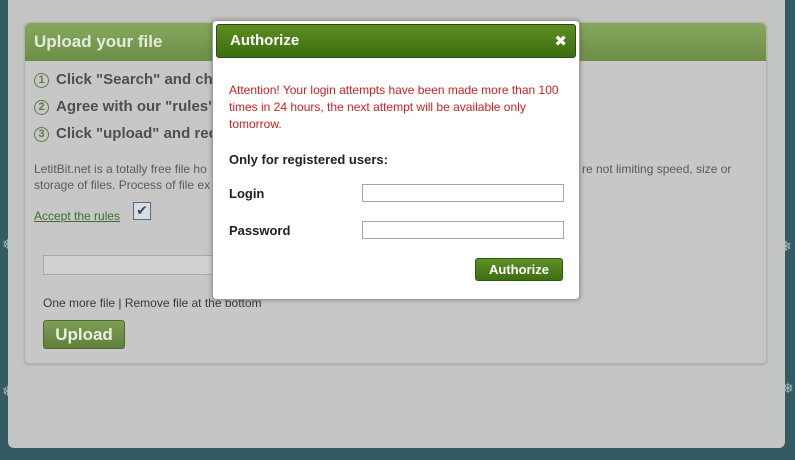 This screenshot has height=460, width=795. I want to click on step-1-text: Click "Search" and cho, so click(139, 79).